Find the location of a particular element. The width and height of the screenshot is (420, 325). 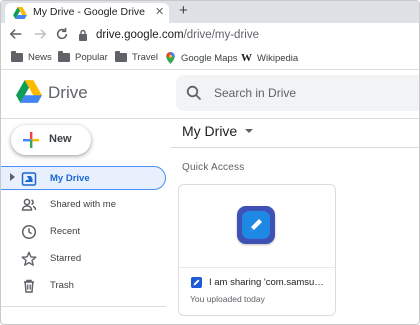

expand-arrow-icon is located at coordinates (12, 177).